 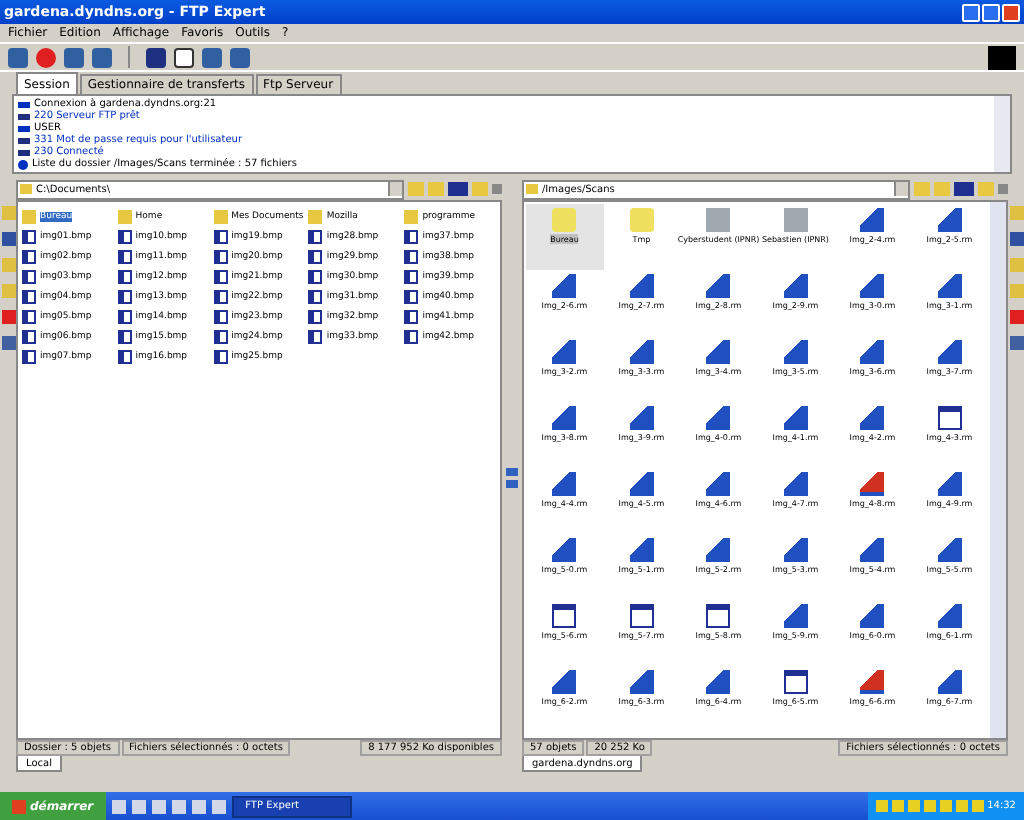 What do you see at coordinates (46, 57) in the screenshot?
I see `stop-icon` at bounding box center [46, 57].